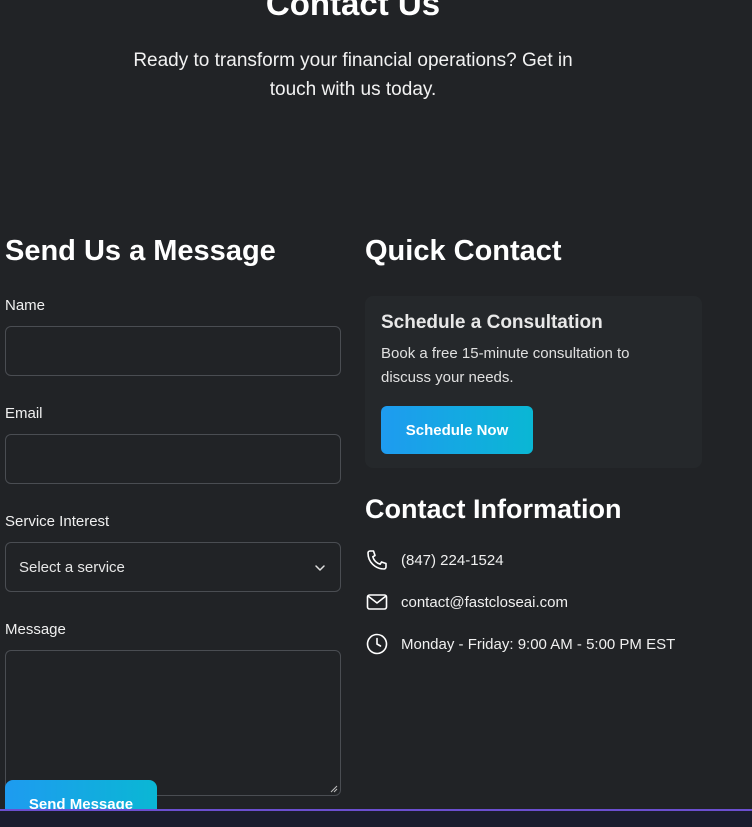 The image size is (752, 827). Describe the element at coordinates (538, 644) in the screenshot. I see `business-hours: Monday - Friday: 9:00 AM - 5:00 PM EST` at that location.